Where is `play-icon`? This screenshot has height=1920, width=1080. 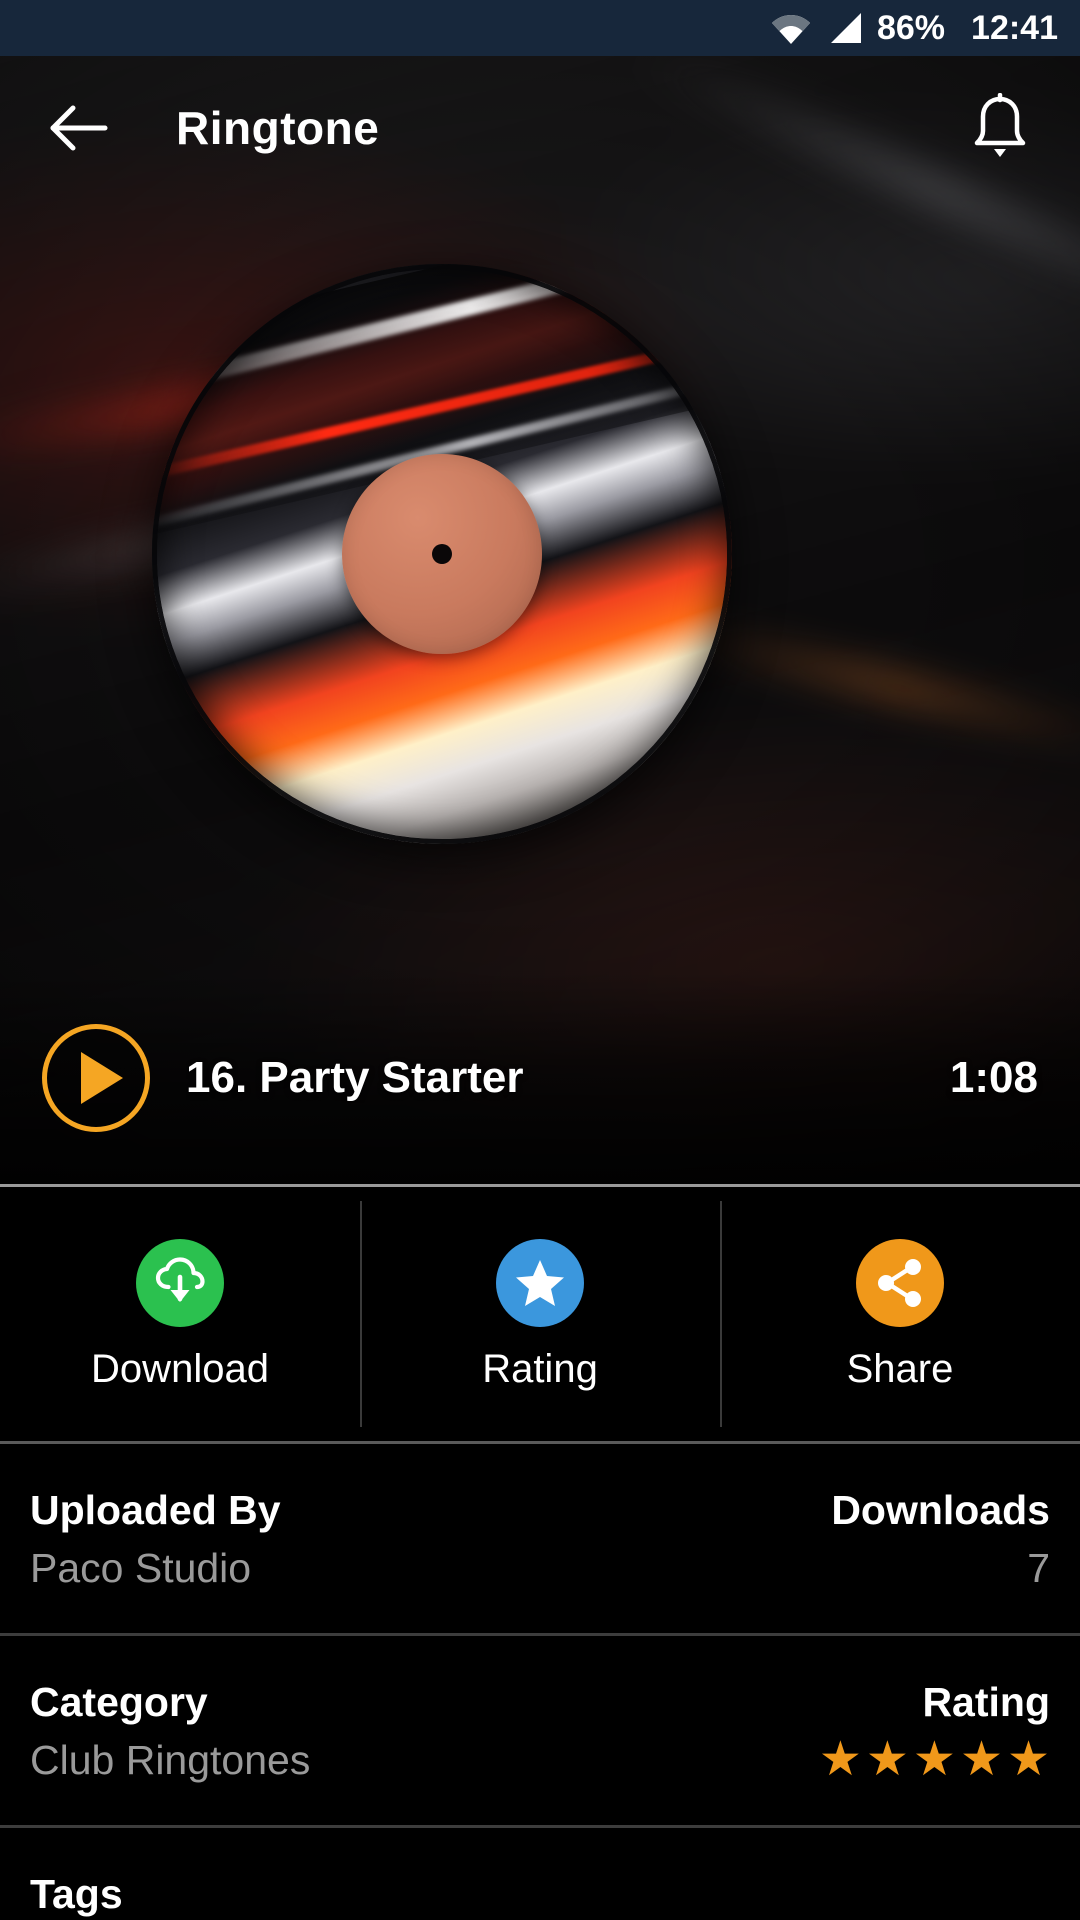
play-icon is located at coordinates (102, 1078).